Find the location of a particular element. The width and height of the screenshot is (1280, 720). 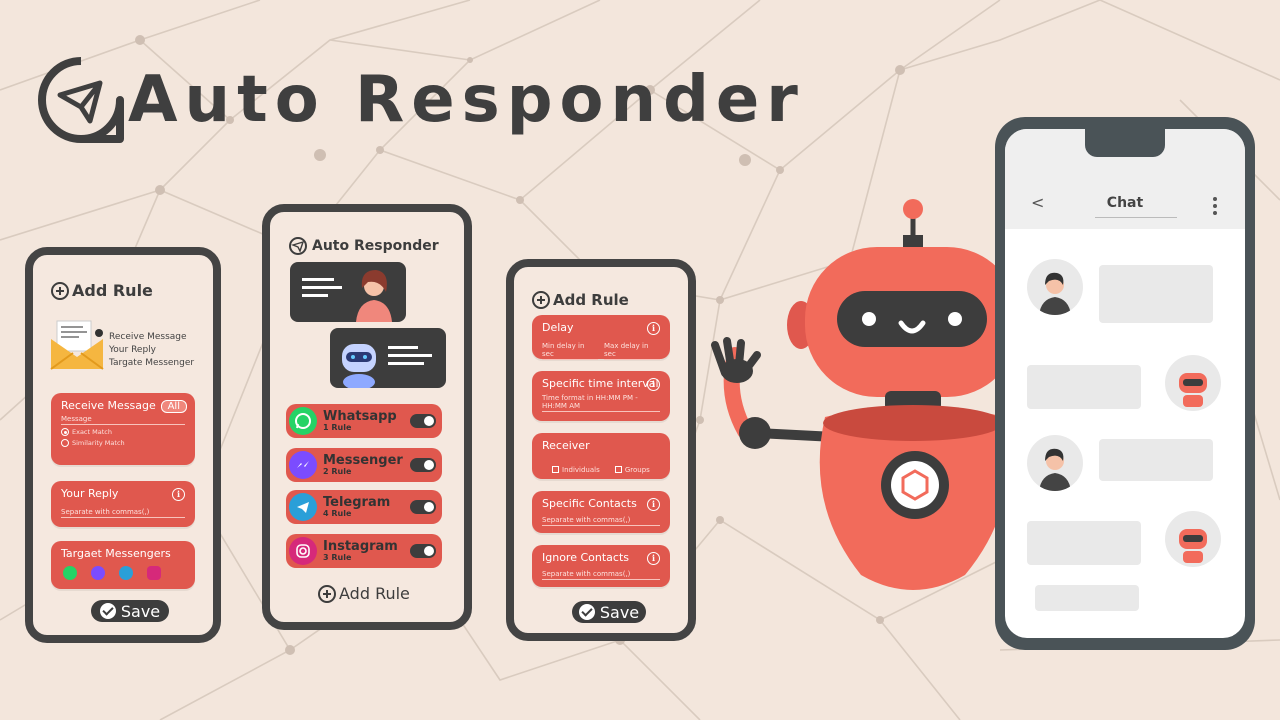

more-vertical-icon is located at coordinates (1215, 207).